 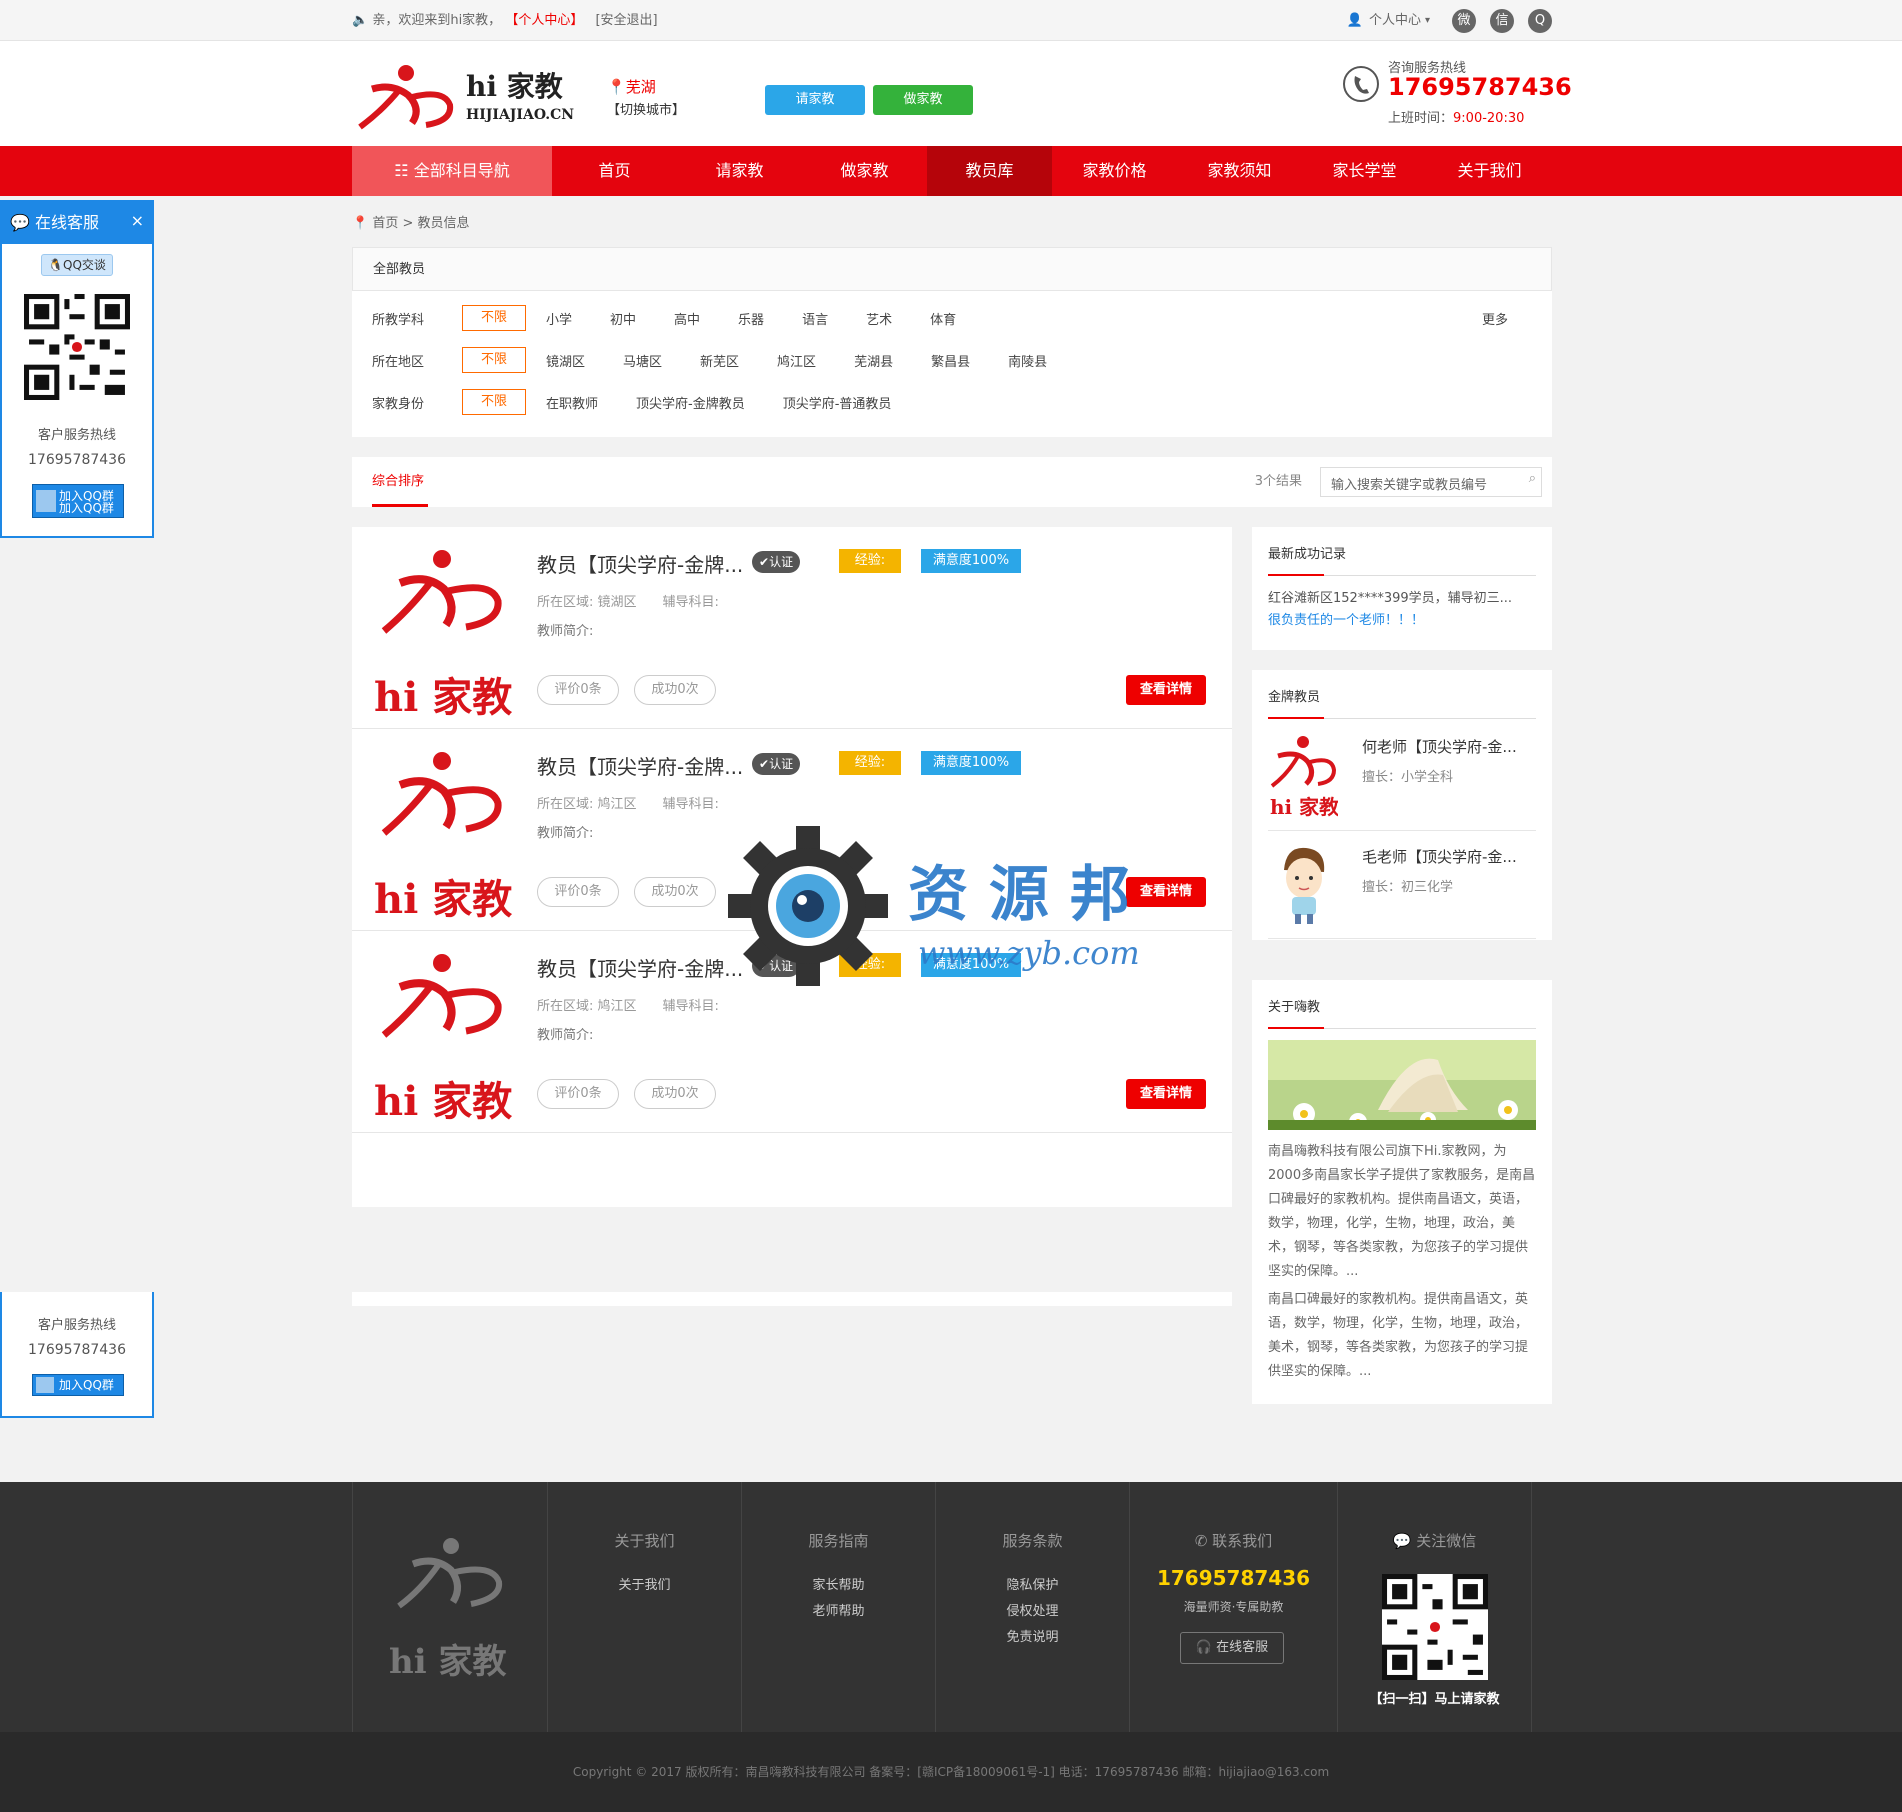 I want to click on gold-teacher-avatar, so click(x=1304, y=884).